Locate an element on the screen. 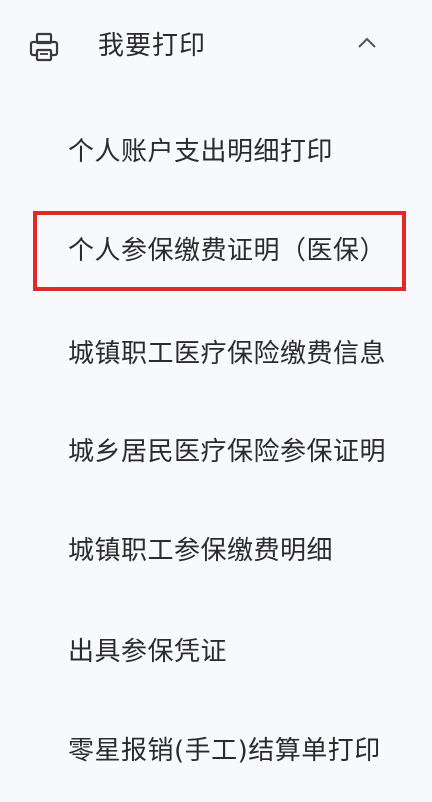 The height and width of the screenshot is (802, 432). print-menu-header: 我要打印 is located at coordinates (216, 46).